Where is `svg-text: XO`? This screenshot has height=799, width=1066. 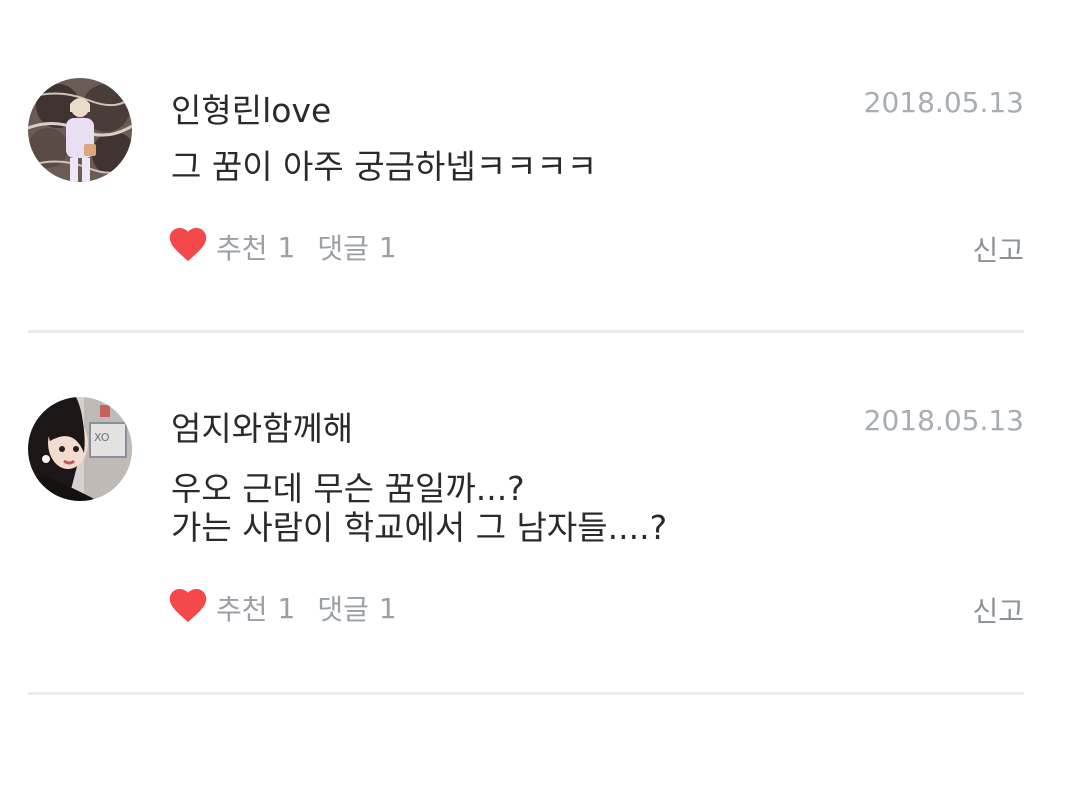 svg-text: XO is located at coordinates (102, 437).